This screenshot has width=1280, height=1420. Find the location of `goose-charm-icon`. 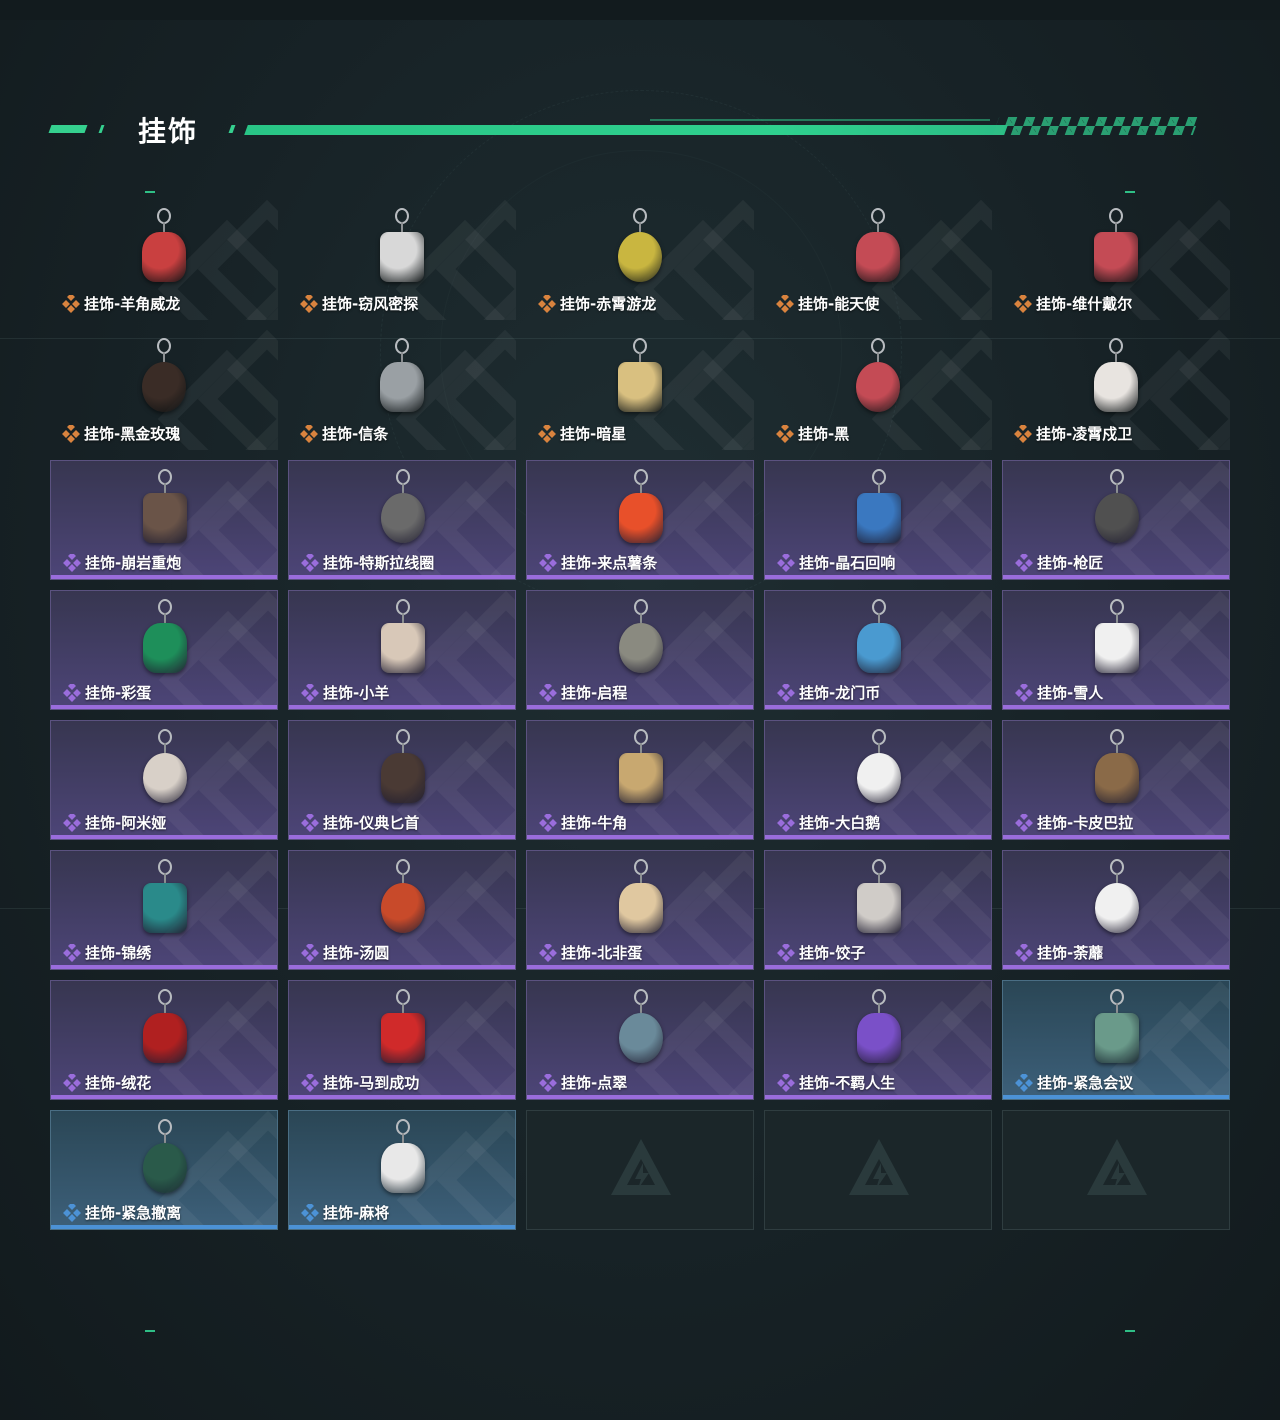

goose-charm-icon is located at coordinates (879, 769).